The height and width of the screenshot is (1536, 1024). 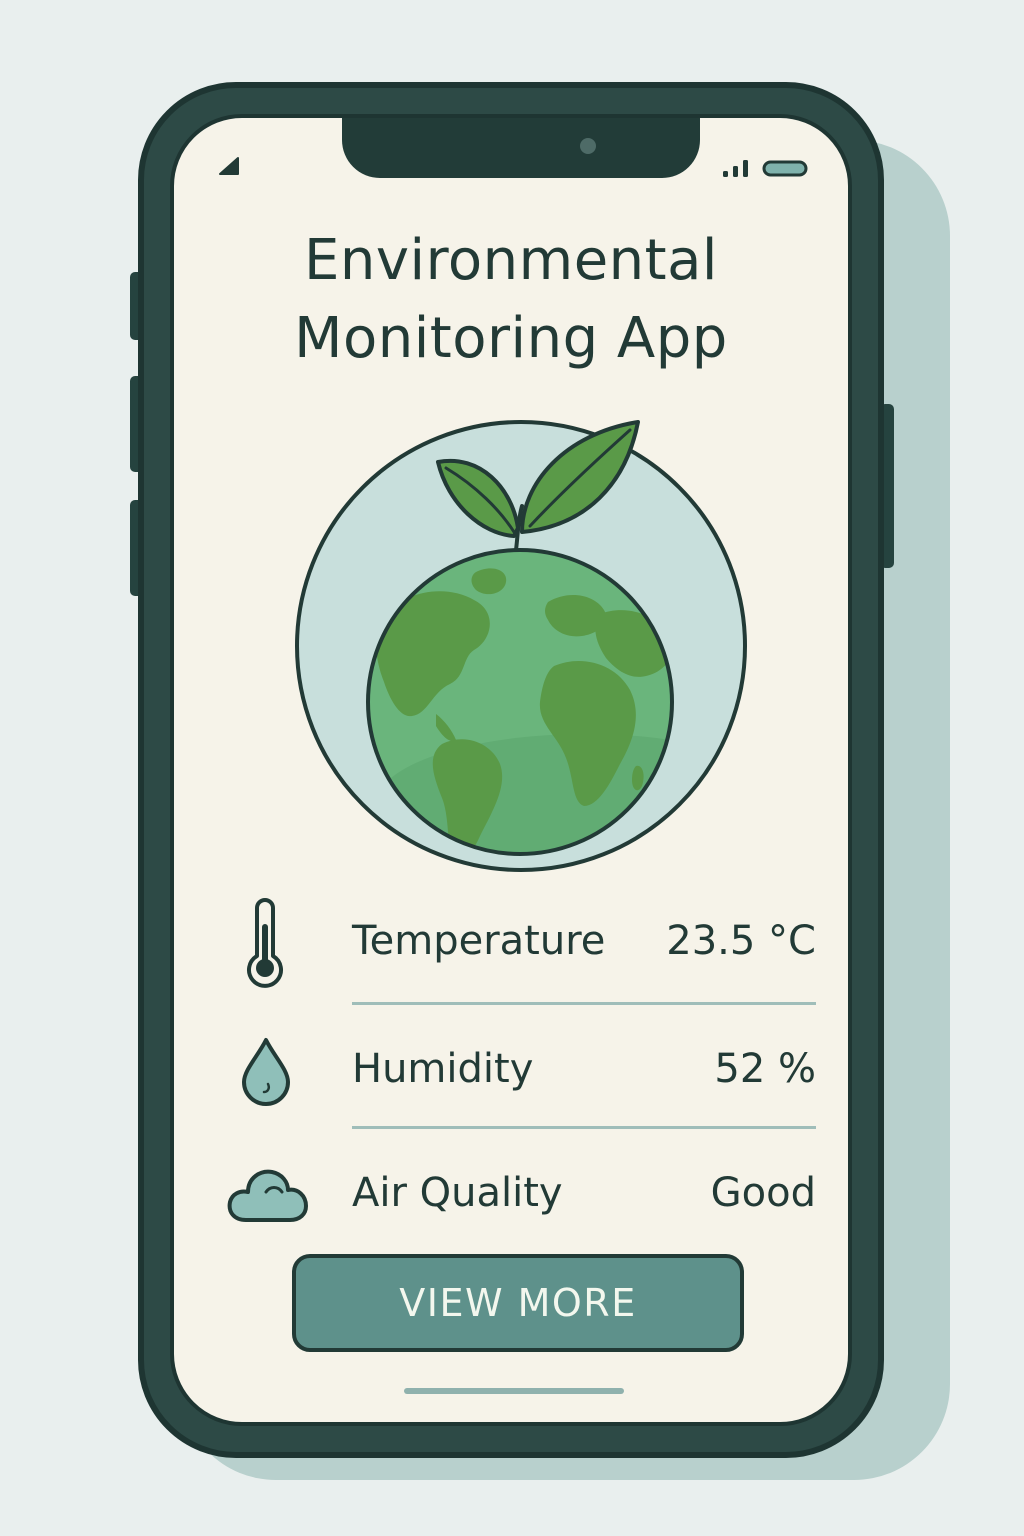 What do you see at coordinates (741, 941) in the screenshot?
I see `temperature-value: 23.5 °C` at bounding box center [741, 941].